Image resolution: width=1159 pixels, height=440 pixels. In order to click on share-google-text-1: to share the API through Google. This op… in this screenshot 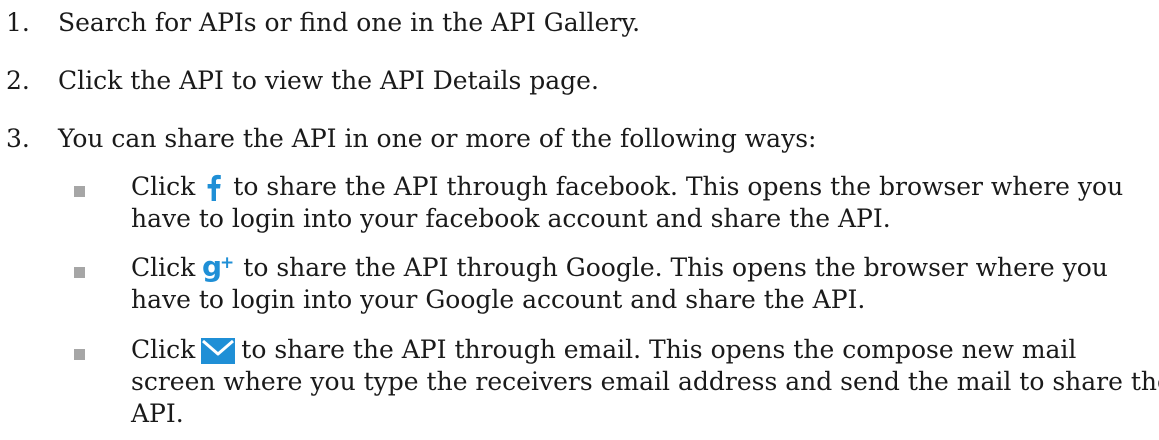, I will do `click(675, 267)`.